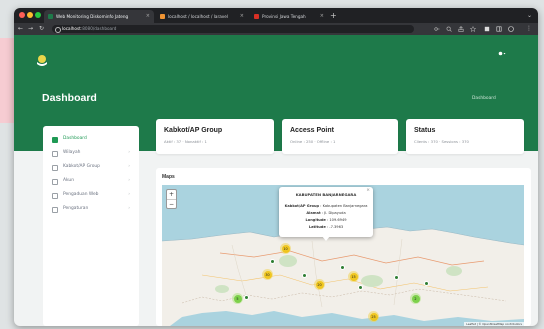 This screenshot has height=329, width=544. I want to click on zoom-in-button: +, so click(171, 195).